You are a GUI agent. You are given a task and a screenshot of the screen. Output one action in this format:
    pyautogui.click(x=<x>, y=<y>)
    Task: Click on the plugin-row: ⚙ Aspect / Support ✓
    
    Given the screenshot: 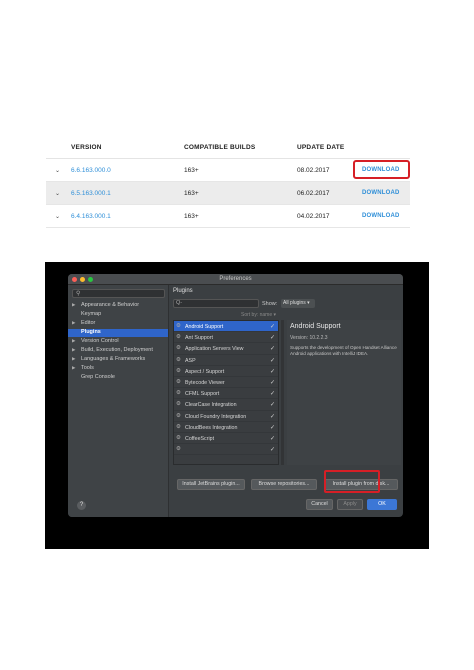 What is the action you would take?
    pyautogui.click(x=226, y=371)
    